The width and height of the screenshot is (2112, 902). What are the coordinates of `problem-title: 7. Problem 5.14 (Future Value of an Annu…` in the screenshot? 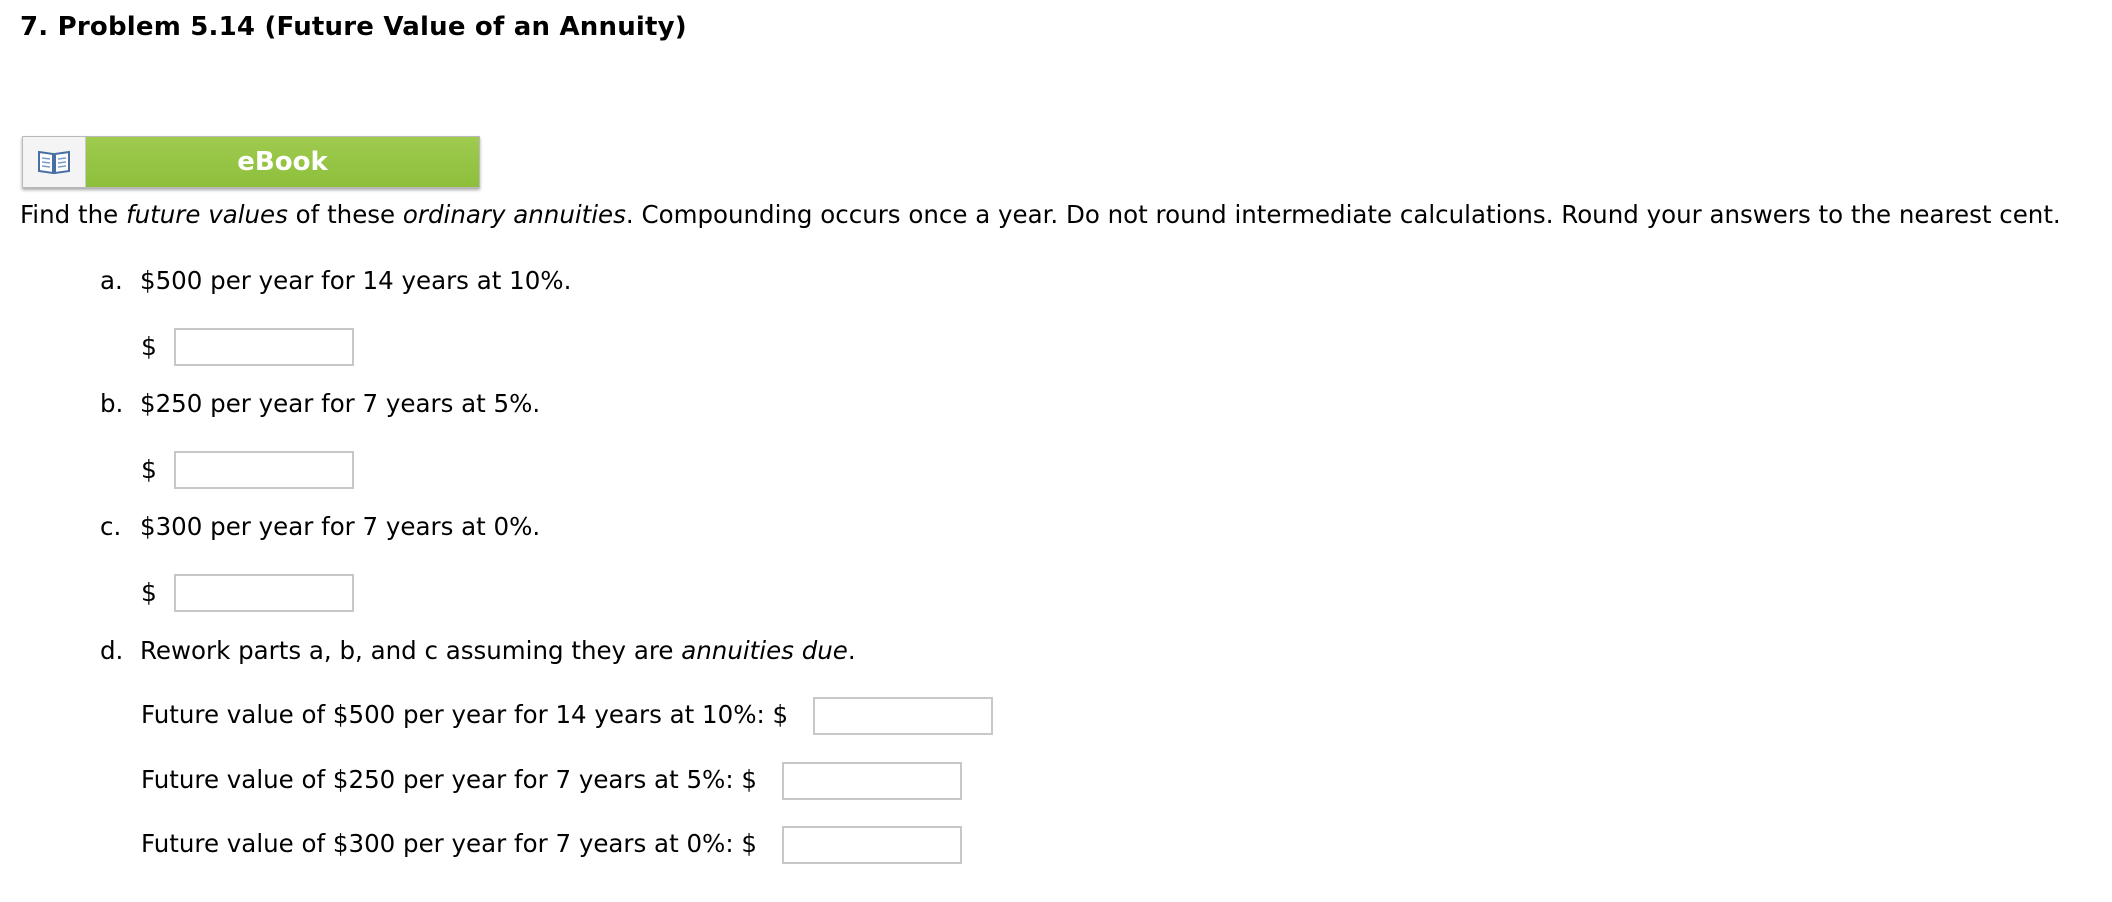 It's located at (353, 27).